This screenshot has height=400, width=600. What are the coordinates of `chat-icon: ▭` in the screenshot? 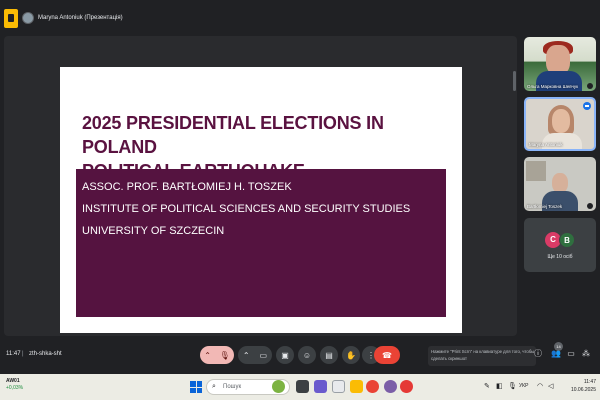 It's located at (571, 354).